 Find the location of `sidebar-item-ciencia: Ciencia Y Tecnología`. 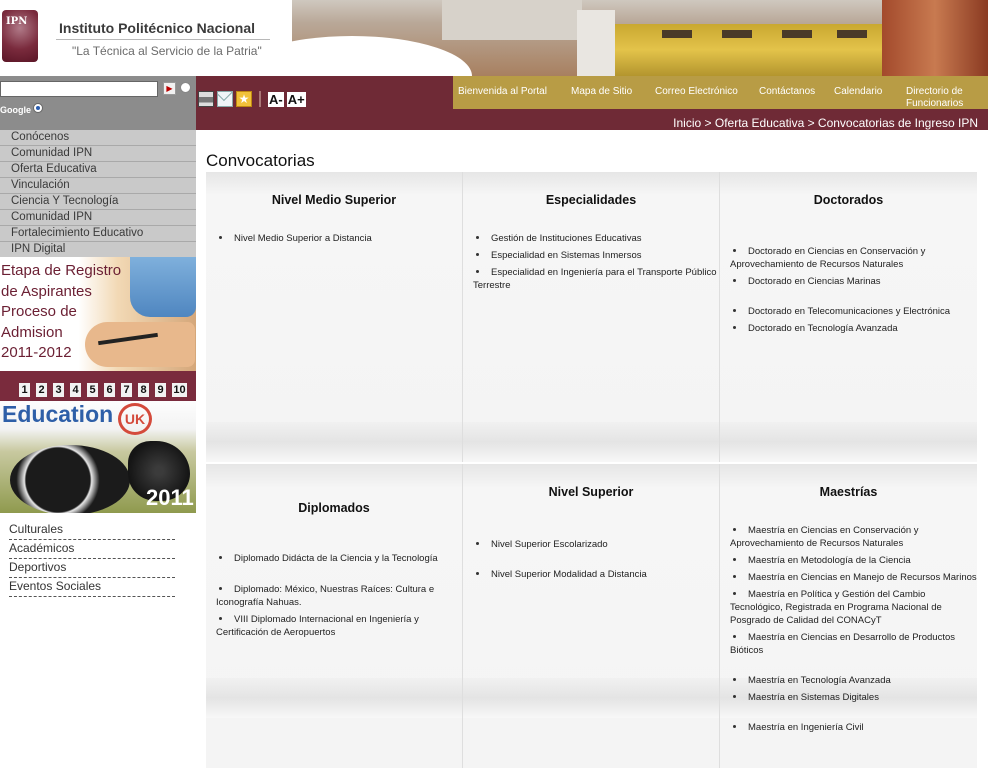

sidebar-item-ciencia: Ciencia Y Tecnología is located at coordinates (98, 202).